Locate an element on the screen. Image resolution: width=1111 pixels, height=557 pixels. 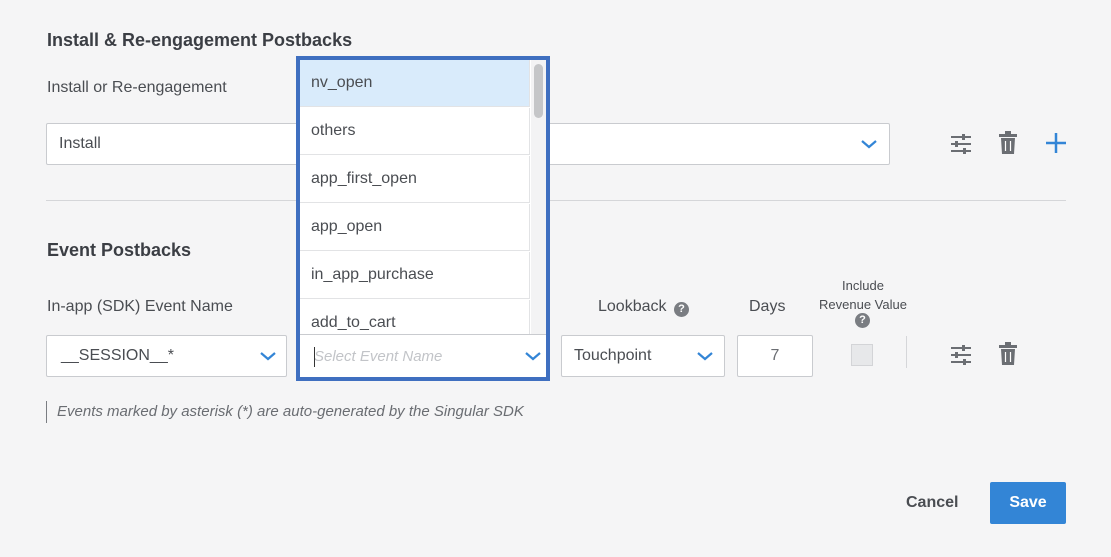
lookback-value: Touchpoint is located at coordinates (613, 355).